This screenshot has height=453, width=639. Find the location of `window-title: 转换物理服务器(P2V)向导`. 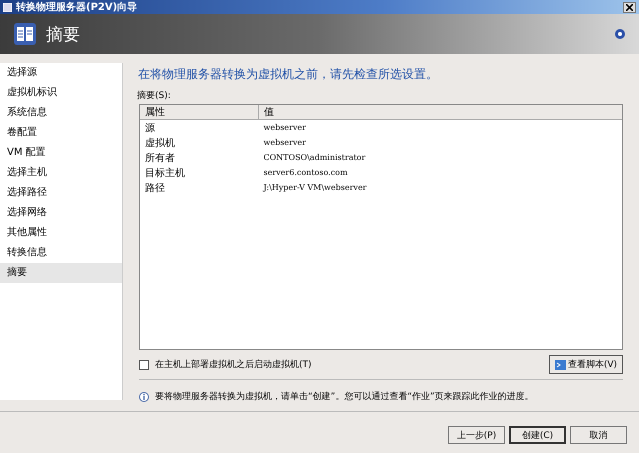

window-title: 转换物理服务器(P2V)向导 is located at coordinates (77, 7).